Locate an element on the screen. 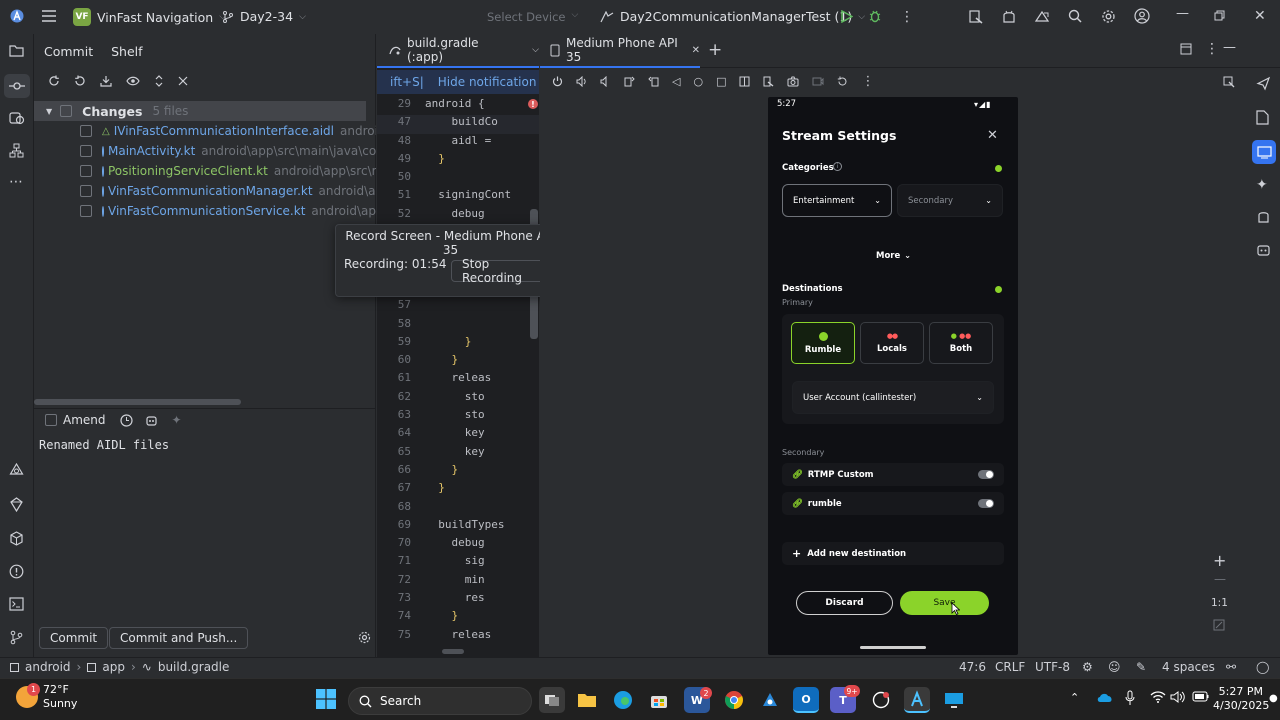  line-ending: CRLF is located at coordinates (1010, 667).